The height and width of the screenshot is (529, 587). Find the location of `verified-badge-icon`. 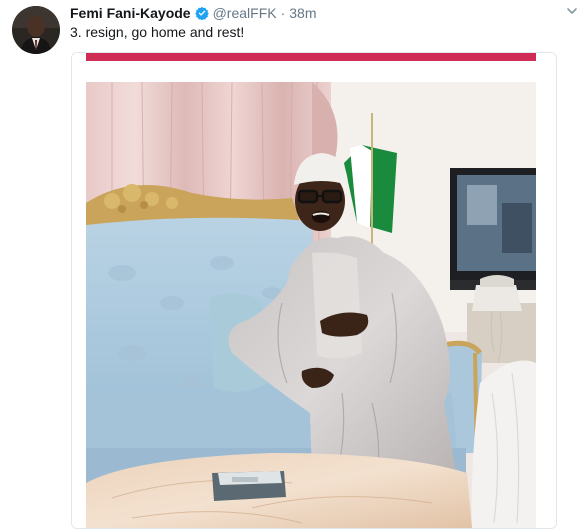

verified-badge-icon is located at coordinates (201, 13).